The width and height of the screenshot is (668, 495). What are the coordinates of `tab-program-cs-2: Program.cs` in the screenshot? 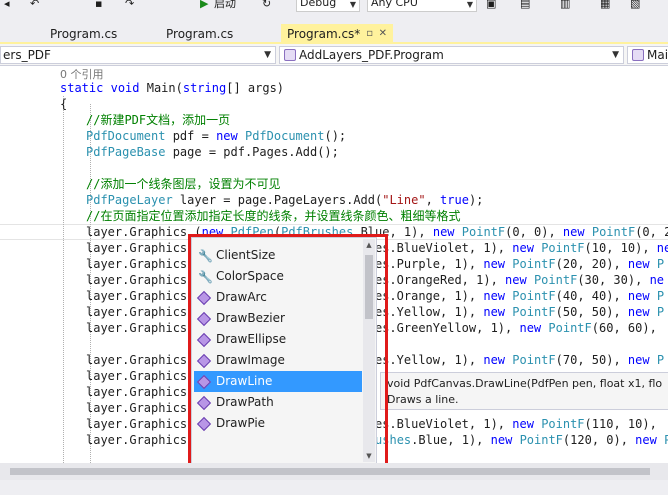 It's located at (206, 34).